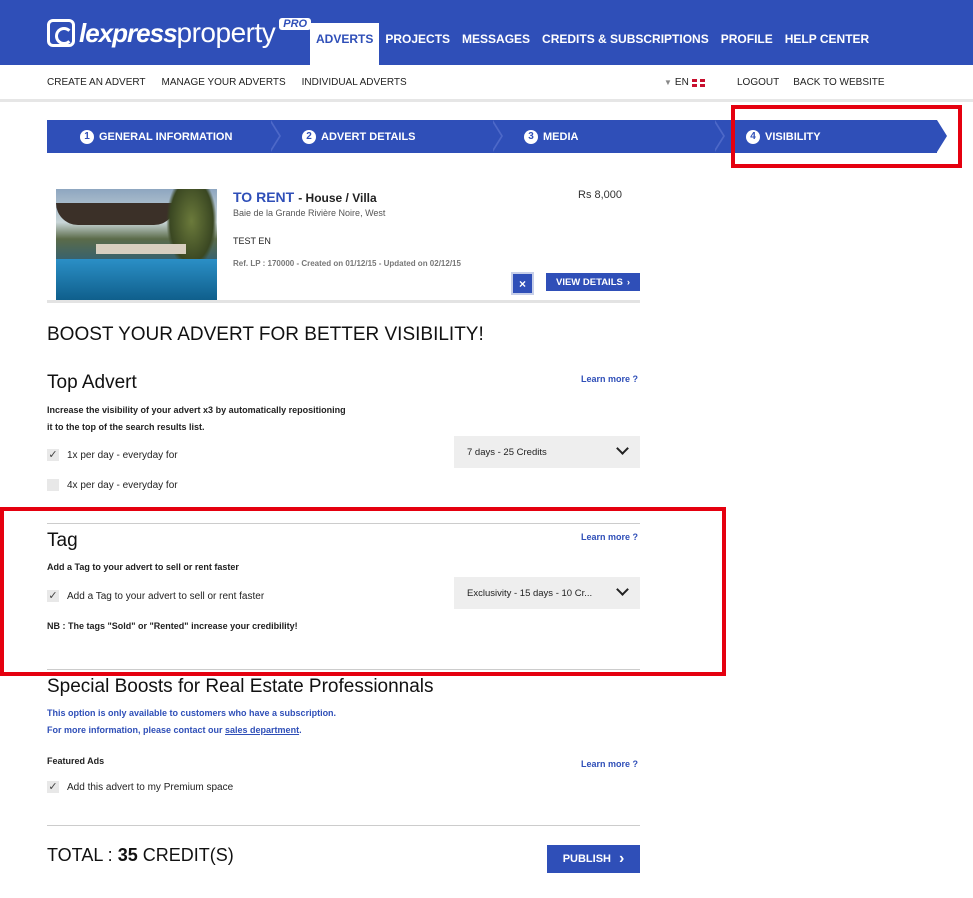 This screenshot has height=898, width=973. What do you see at coordinates (252, 241) in the screenshot?
I see `listing-description: TEST EN` at bounding box center [252, 241].